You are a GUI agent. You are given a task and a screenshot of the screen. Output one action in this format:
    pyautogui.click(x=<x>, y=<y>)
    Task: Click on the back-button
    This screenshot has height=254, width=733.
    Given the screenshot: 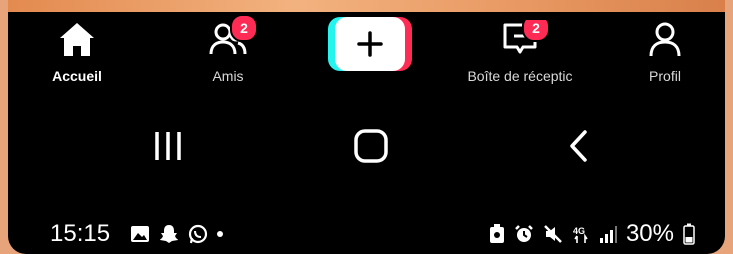 What is the action you would take?
    pyautogui.click(x=578, y=146)
    